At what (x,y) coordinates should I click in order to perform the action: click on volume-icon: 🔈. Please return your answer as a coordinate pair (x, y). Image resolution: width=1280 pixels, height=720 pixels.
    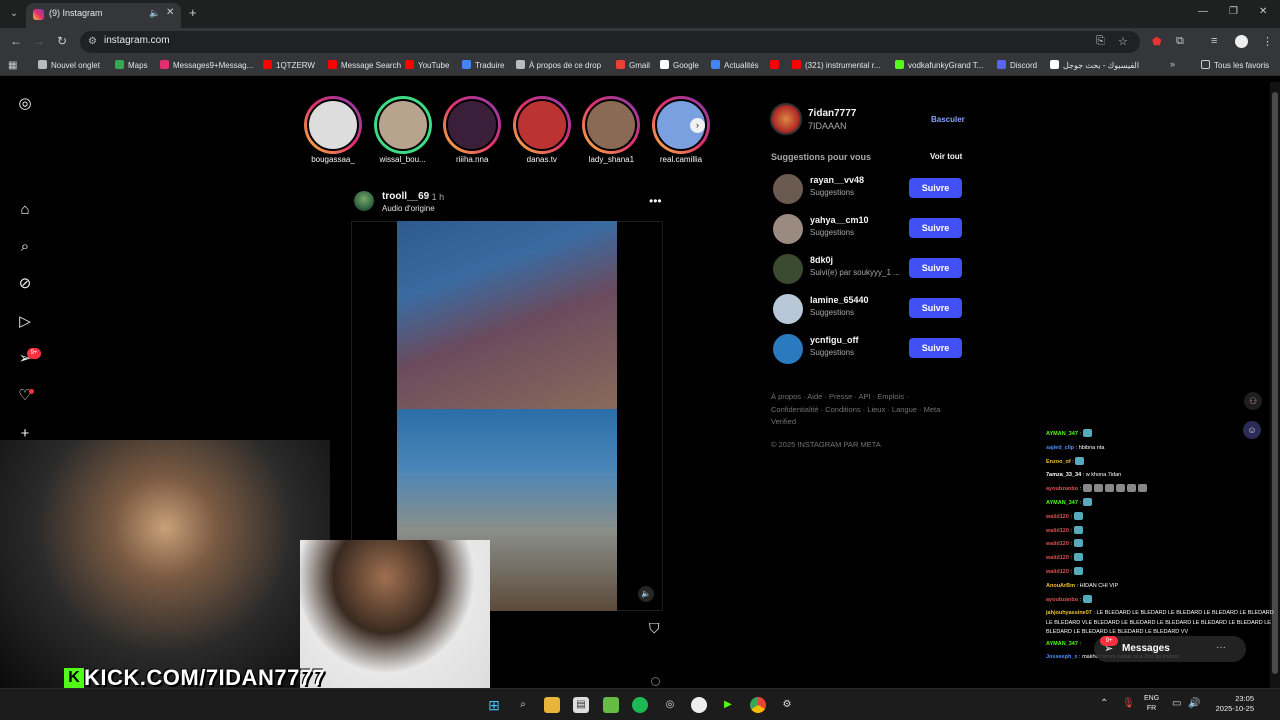
    Looking at the image, I should click on (646, 594).